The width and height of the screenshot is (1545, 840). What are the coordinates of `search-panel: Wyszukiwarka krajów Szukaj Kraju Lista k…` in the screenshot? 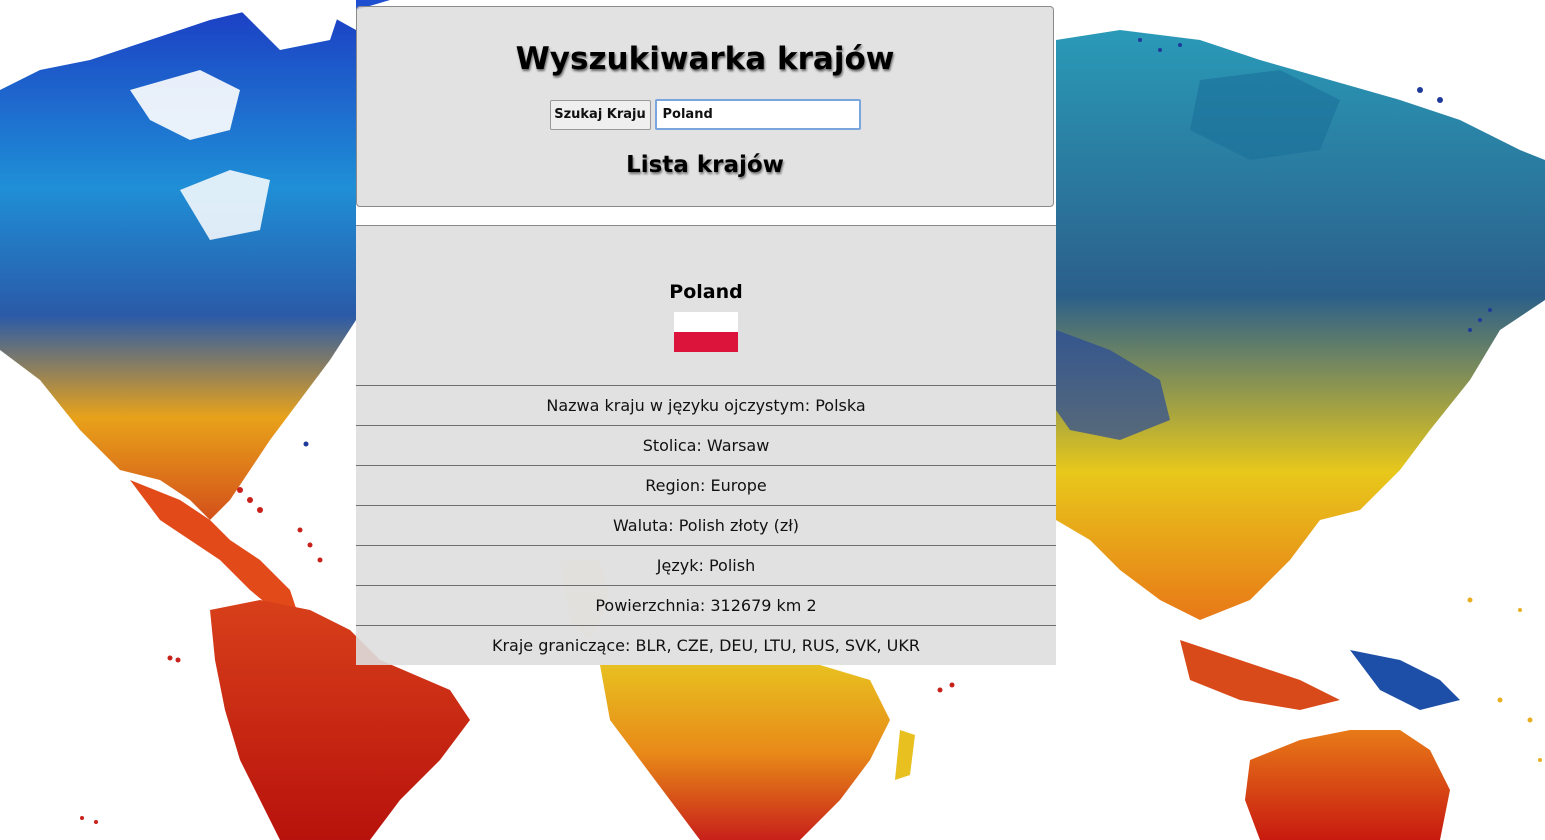 It's located at (705, 106).